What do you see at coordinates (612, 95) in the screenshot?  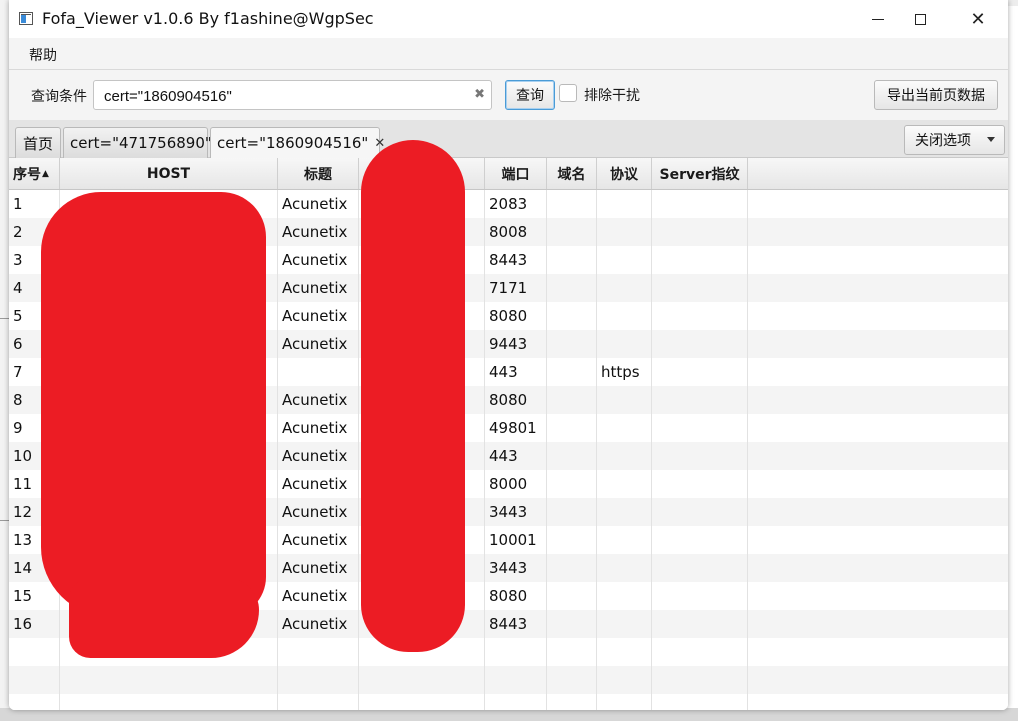 I see `exclude-interference-label: 排除干扰` at bounding box center [612, 95].